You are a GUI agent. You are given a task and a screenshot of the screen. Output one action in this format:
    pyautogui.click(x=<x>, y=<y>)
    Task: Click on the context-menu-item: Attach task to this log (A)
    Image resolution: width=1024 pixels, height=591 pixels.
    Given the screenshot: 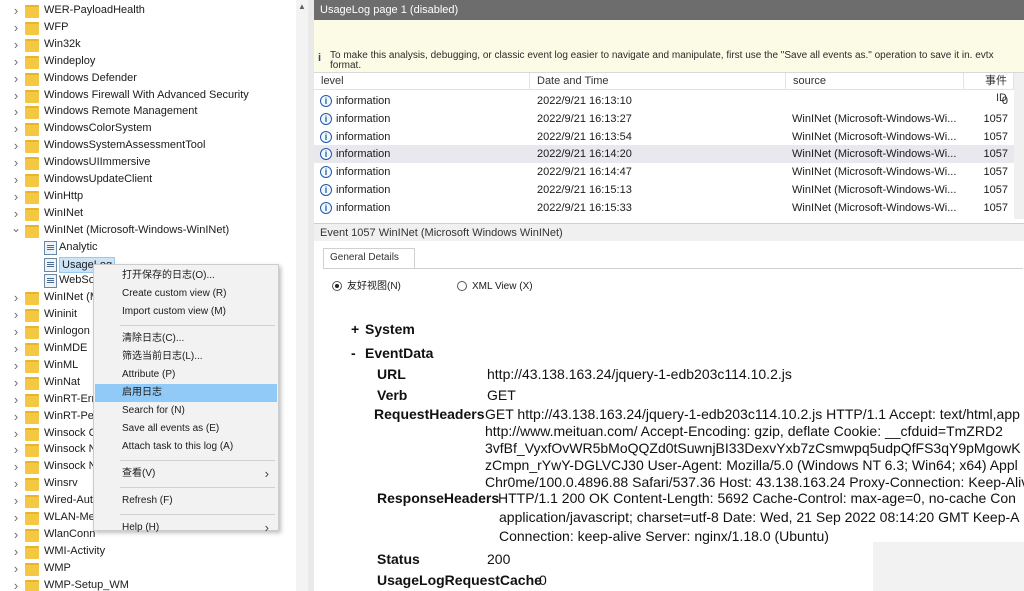 What is the action you would take?
    pyautogui.click(x=186, y=447)
    